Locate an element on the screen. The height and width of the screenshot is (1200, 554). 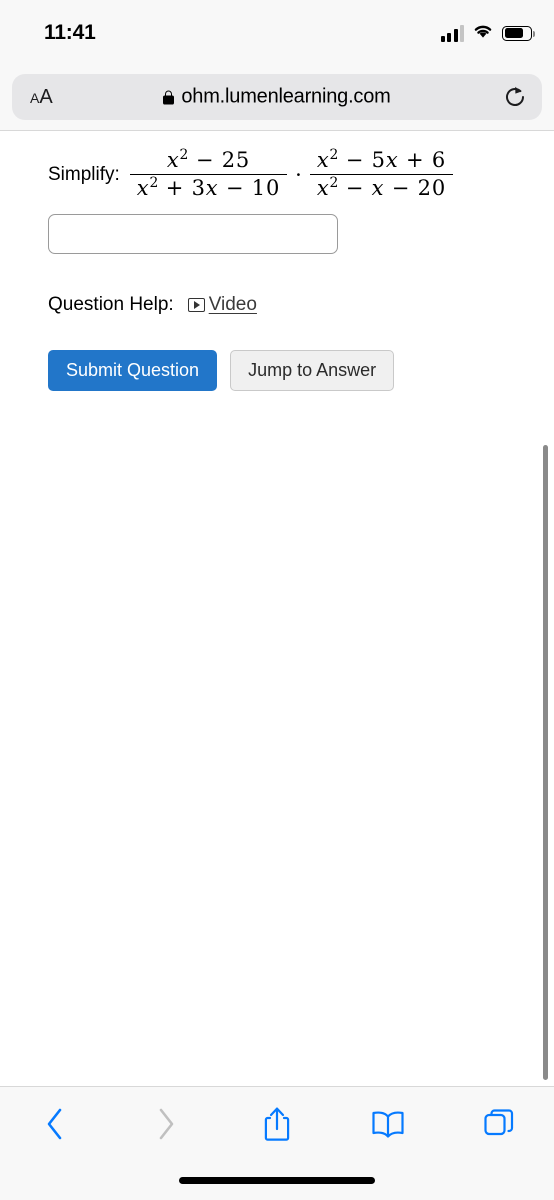
jump-to-answer-button: Jump to Answer is located at coordinates (312, 370).